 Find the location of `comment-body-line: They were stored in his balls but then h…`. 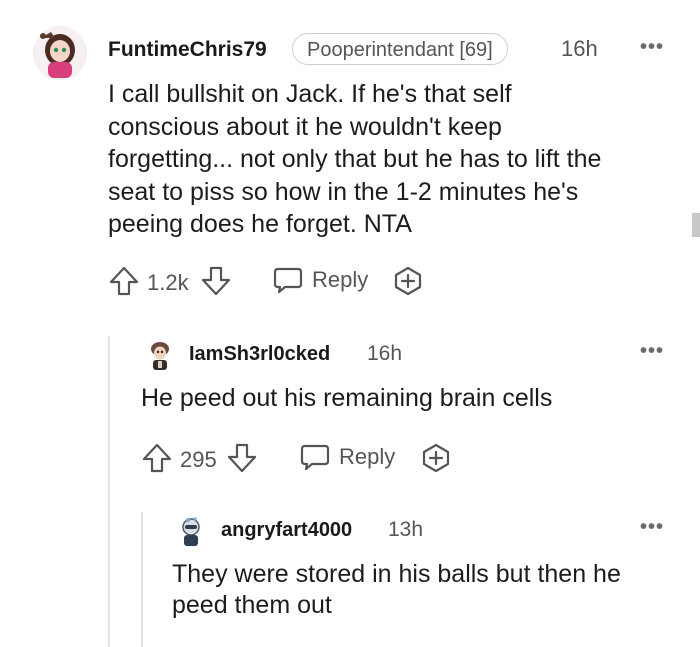

comment-body-line: They were stored in his balls but then h… is located at coordinates (396, 574).